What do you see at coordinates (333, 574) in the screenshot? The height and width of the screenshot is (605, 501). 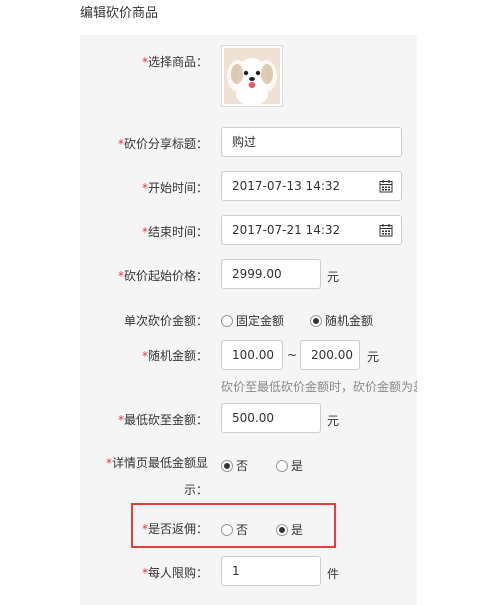 I see `limit-unit: 件` at bounding box center [333, 574].